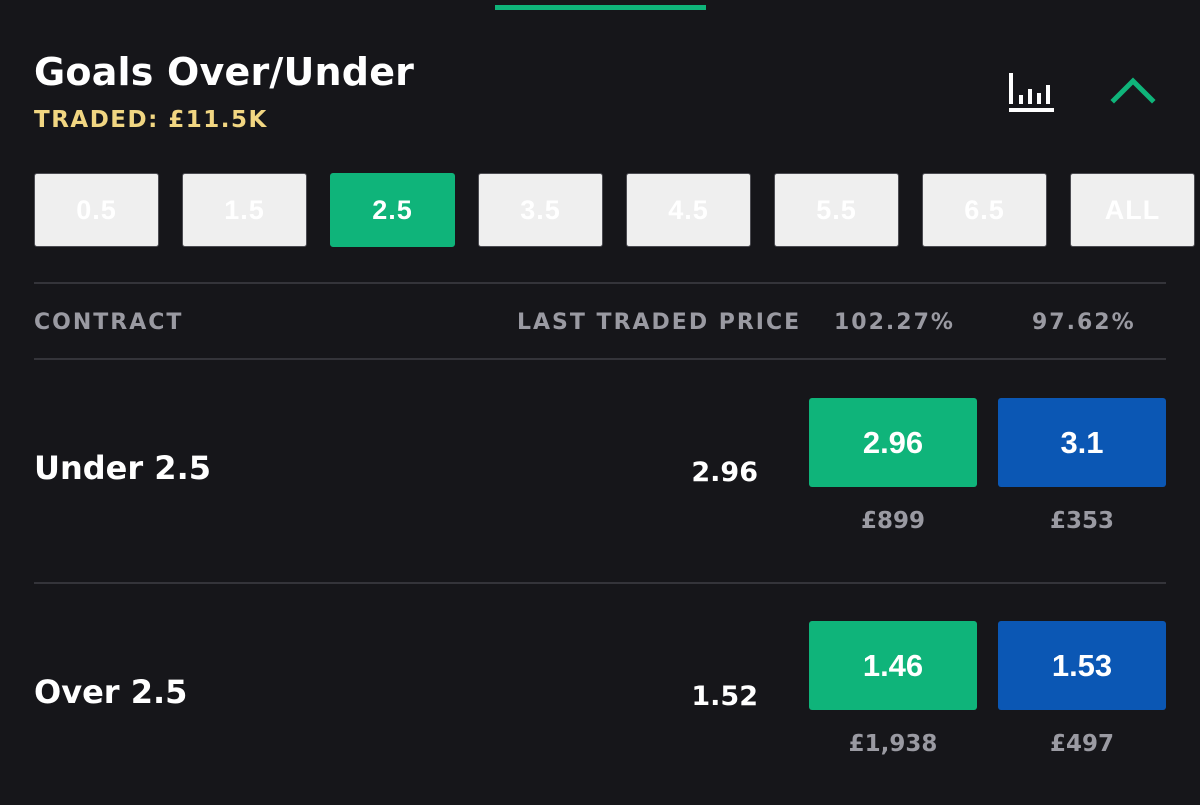 Image resolution: width=1200 pixels, height=812 pixels. What do you see at coordinates (1132, 210) in the screenshot?
I see `line-tab-all: ALL` at bounding box center [1132, 210].